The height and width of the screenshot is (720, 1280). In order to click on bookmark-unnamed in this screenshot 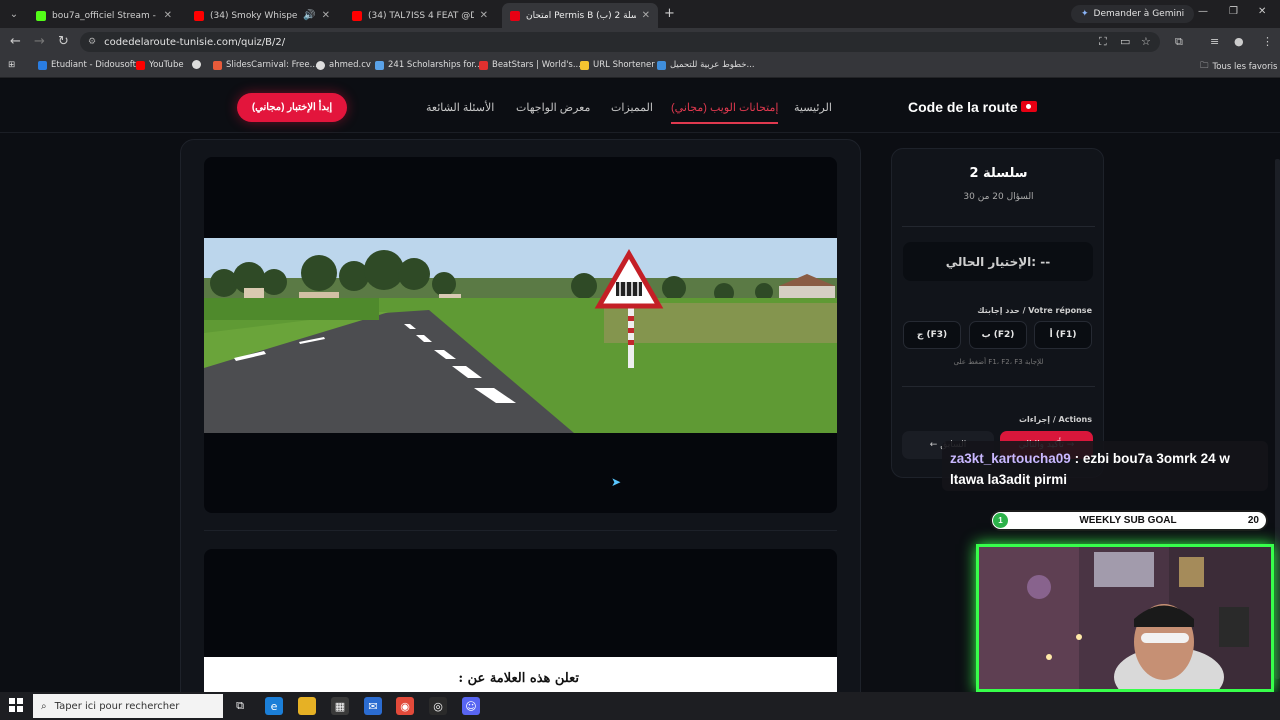, I will do `click(196, 64)`.